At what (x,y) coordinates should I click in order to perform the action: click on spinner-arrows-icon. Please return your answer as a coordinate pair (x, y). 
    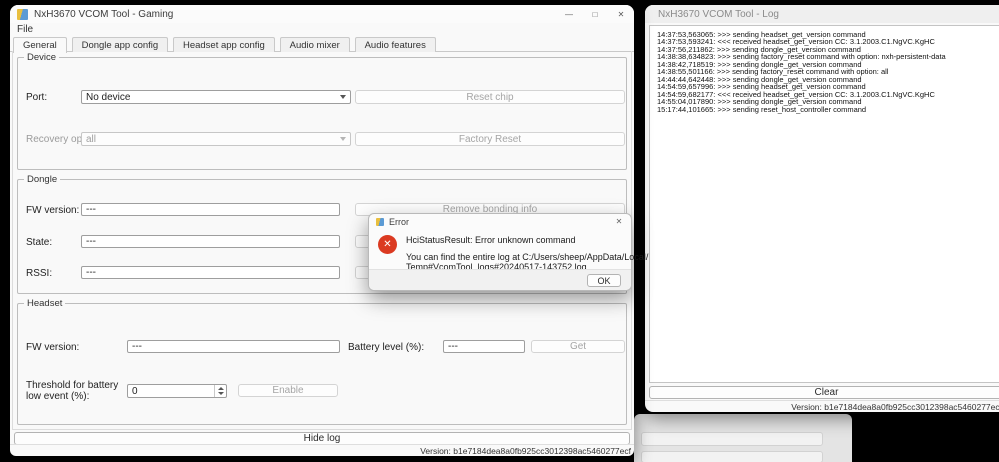
    Looking at the image, I should click on (219, 391).